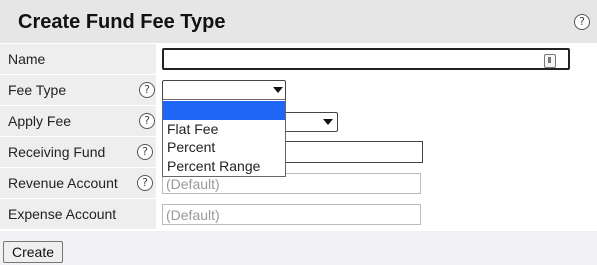  Describe the element at coordinates (78, 59) in the screenshot. I see `label-cell: Name` at that location.